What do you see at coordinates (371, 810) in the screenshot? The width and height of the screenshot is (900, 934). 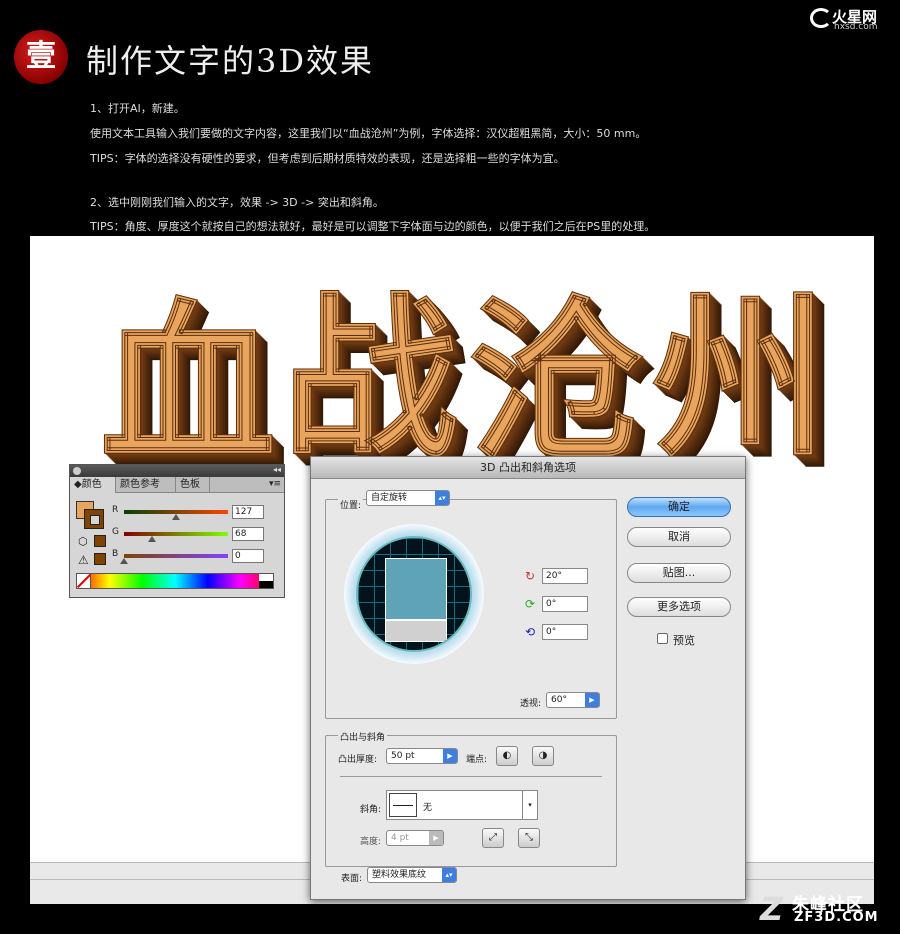 I see `bevel-label: 斜角:` at bounding box center [371, 810].